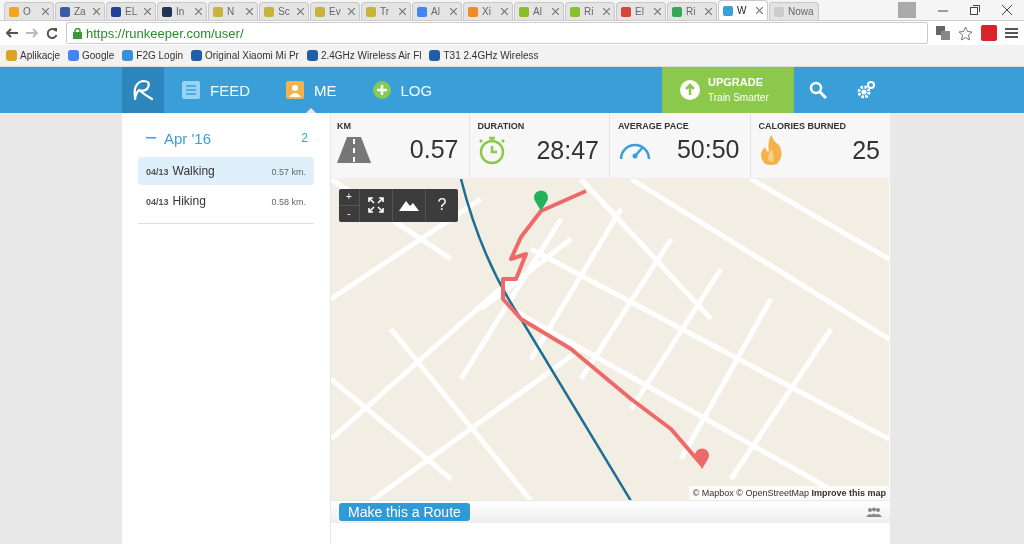  Describe the element at coordinates (335, 11) in the screenshot. I see `browser-tab: Ev` at that location.